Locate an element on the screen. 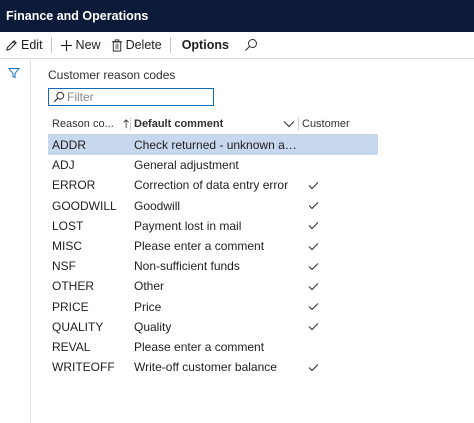 The image size is (474, 423). table-row: WRITEOFF Write-off customer balance is located at coordinates (213, 367).